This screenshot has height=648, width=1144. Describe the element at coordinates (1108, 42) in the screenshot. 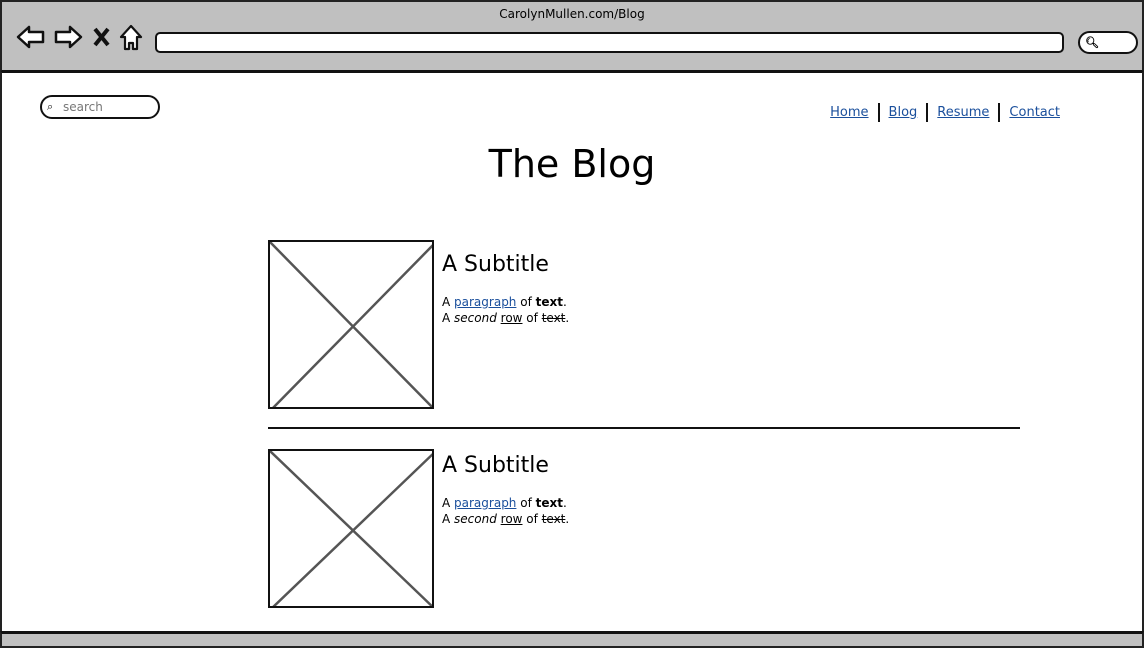

I see `browser-search: 🔍︎` at that location.